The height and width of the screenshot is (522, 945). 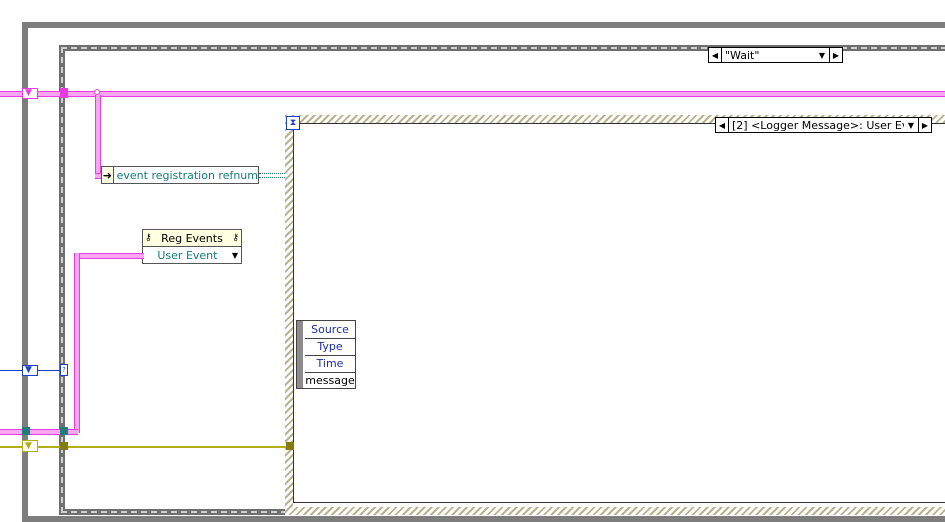 I want to click on next-case-arrow-icon: ▶, so click(x=835, y=55).